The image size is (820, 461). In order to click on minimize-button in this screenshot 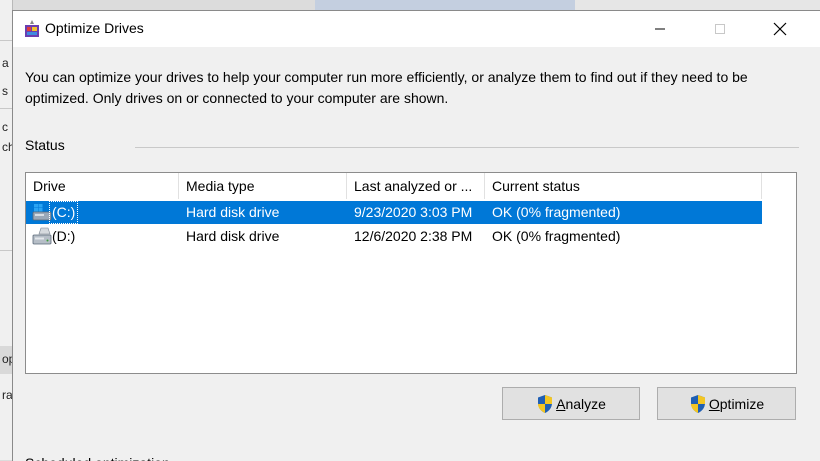, I will do `click(660, 29)`.